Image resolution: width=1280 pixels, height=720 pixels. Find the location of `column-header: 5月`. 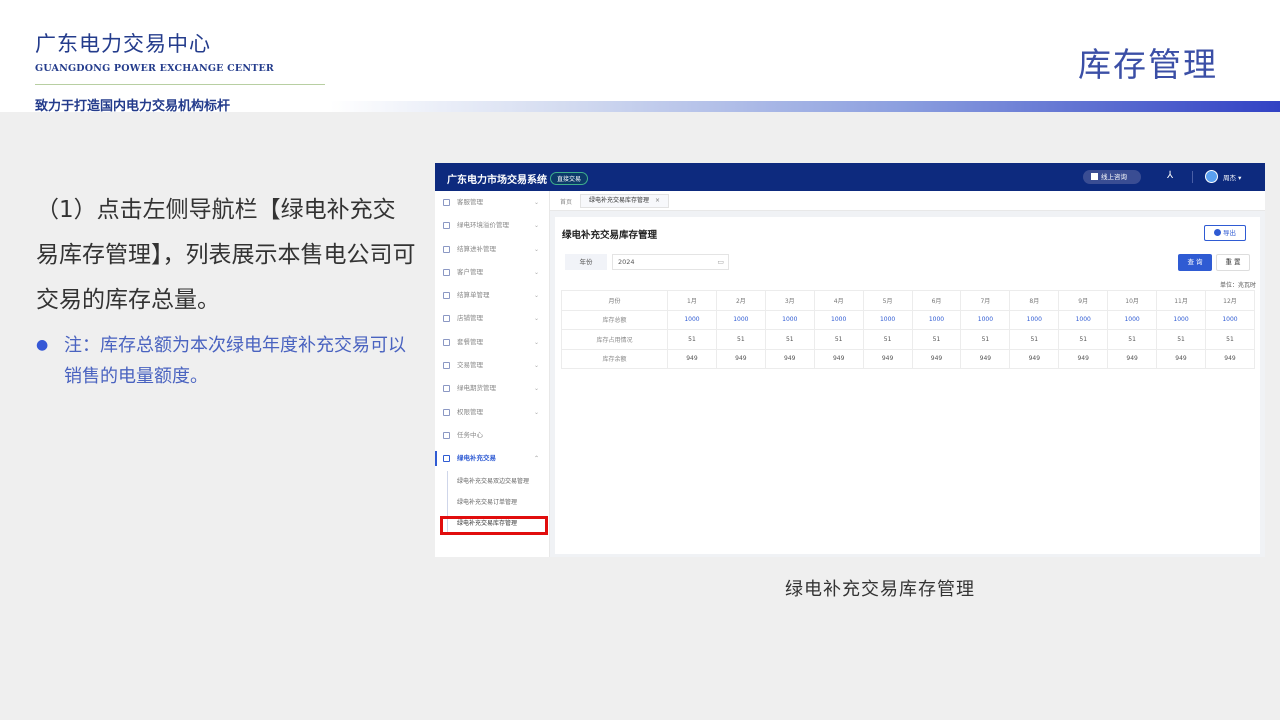

column-header: 5月 is located at coordinates (887, 300).